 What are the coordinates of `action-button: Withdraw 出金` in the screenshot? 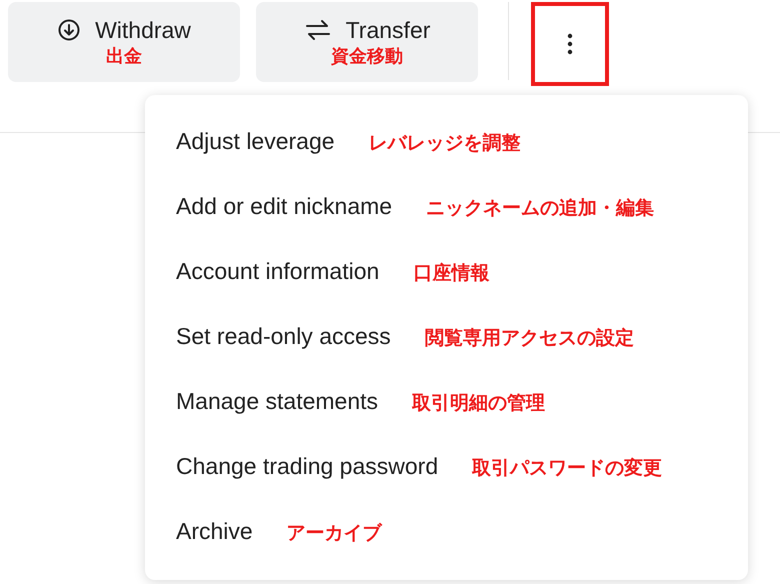 It's located at (124, 42).